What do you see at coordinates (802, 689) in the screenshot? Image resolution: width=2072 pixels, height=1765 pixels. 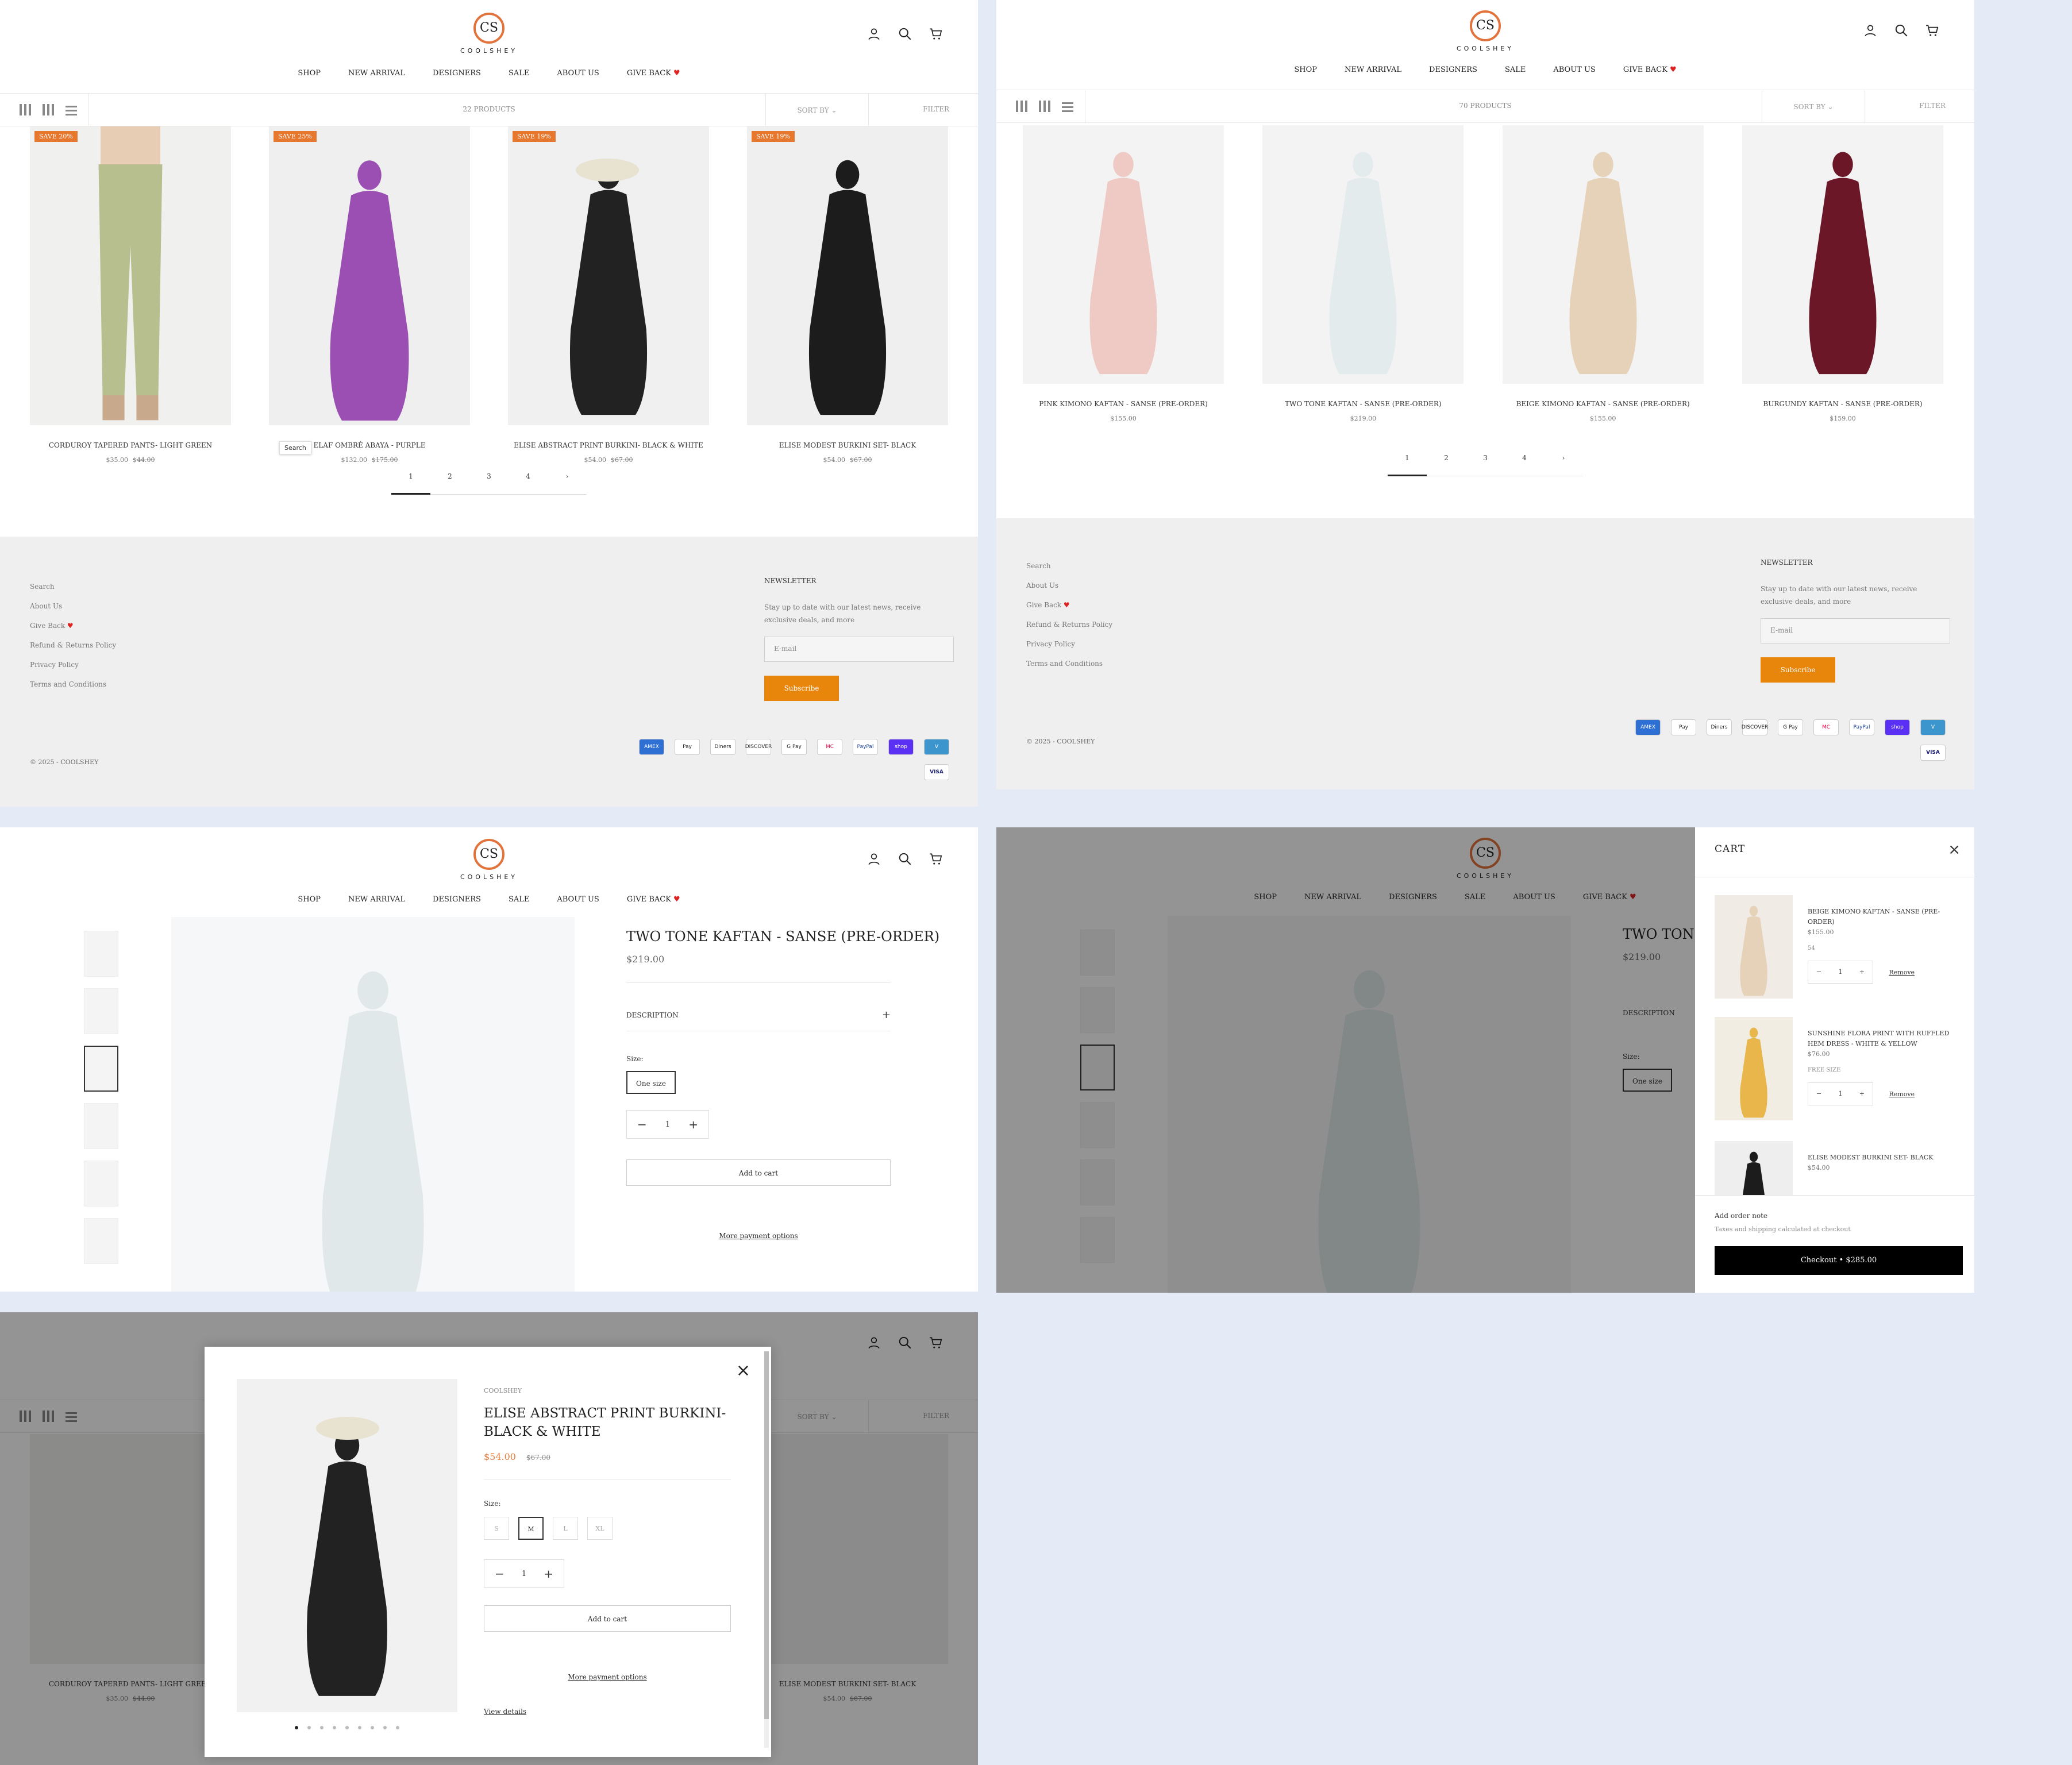 I see `subscribe-button: Subscribe` at bounding box center [802, 689].